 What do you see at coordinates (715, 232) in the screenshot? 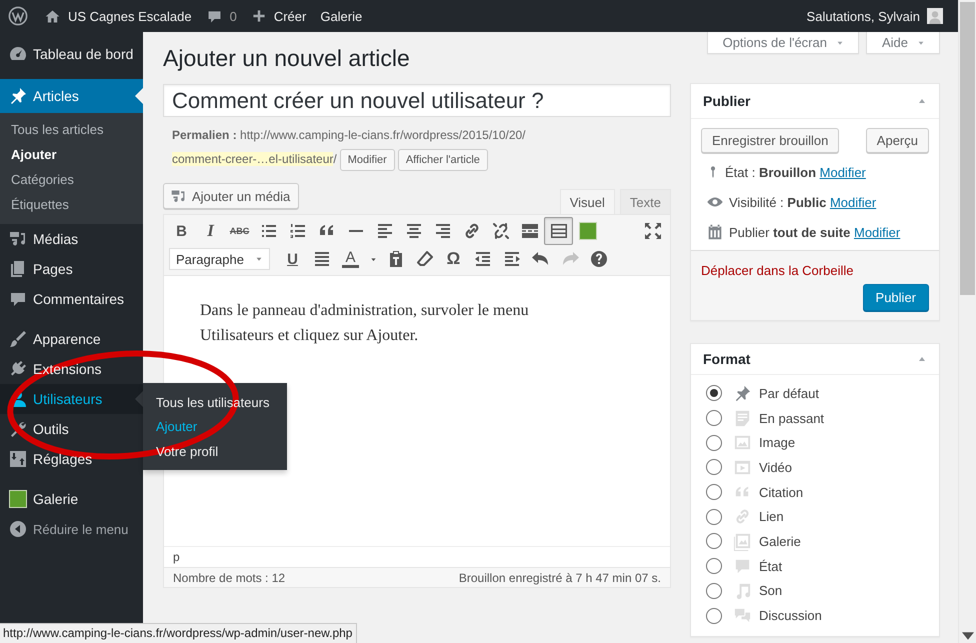
I see `calendar-icon` at bounding box center [715, 232].